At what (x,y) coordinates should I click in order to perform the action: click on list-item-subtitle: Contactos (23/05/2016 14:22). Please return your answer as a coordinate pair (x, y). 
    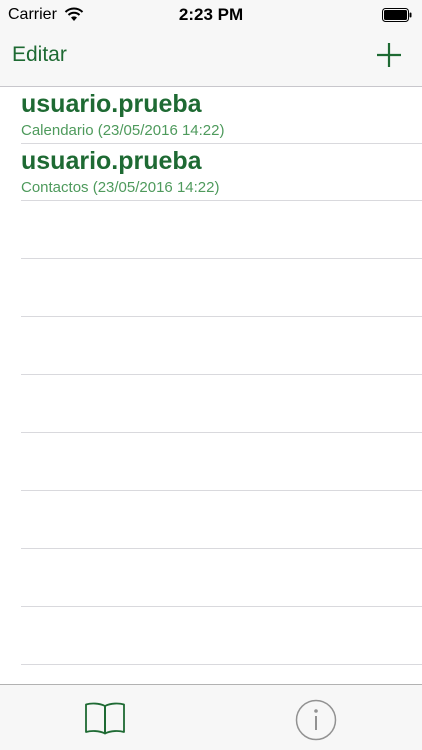
    Looking at the image, I should click on (120, 187).